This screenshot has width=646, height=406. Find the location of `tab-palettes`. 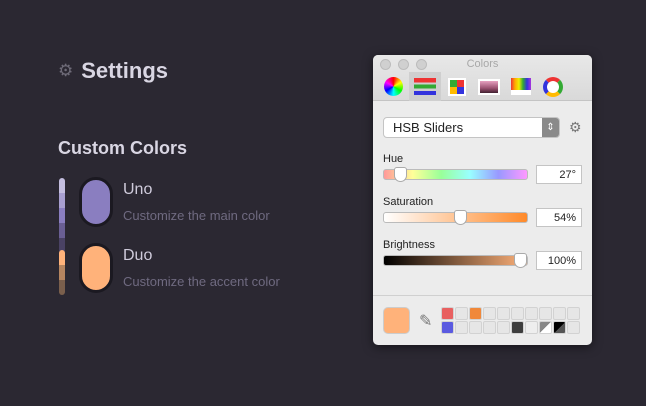

tab-palettes is located at coordinates (457, 86).